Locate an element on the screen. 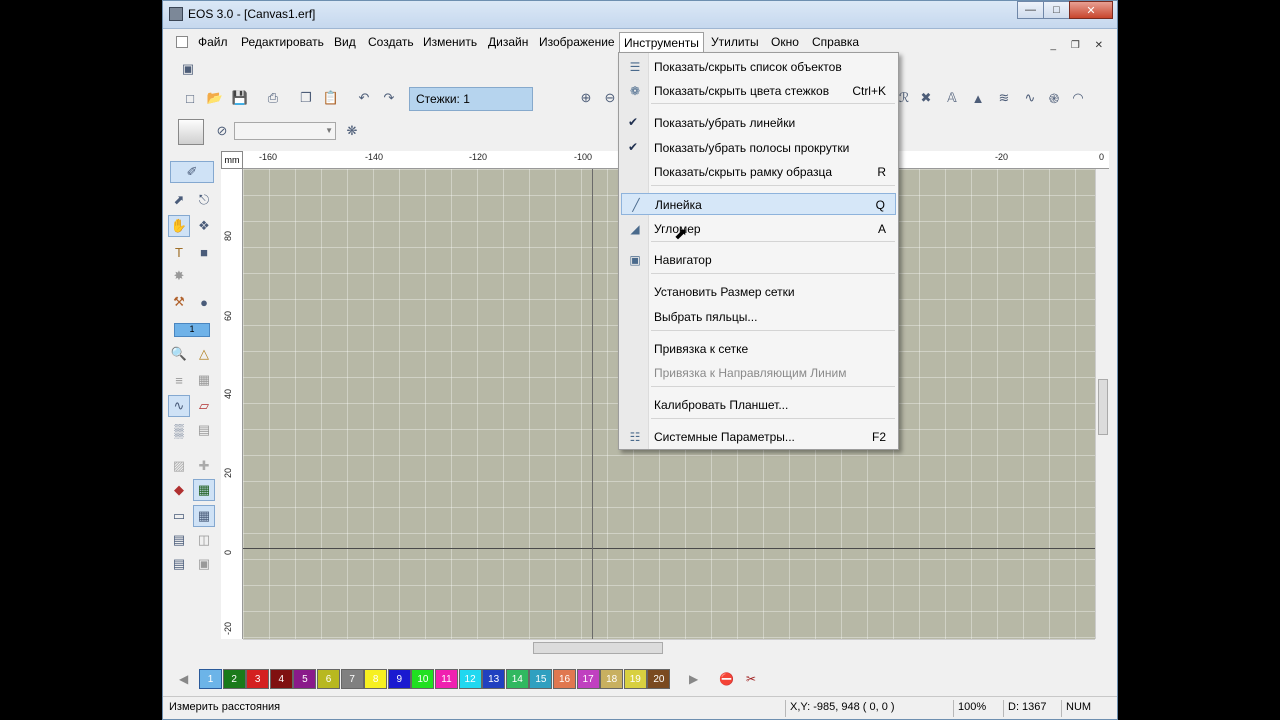 The height and width of the screenshot is (720, 1280). menu-create: Создать is located at coordinates (391, 42).